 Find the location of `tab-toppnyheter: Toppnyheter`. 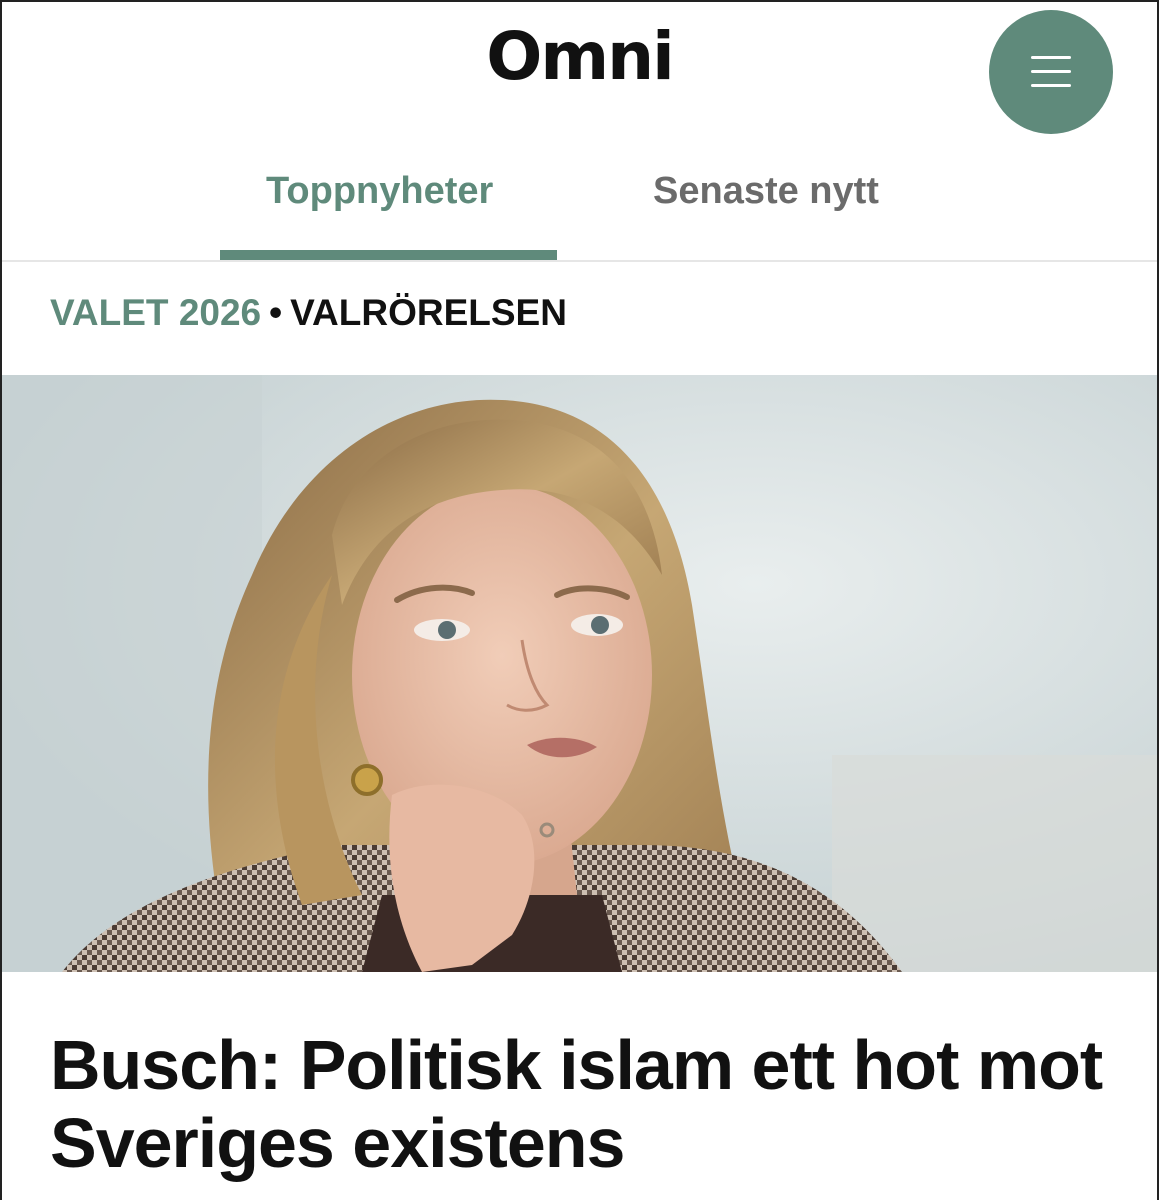

tab-toppnyheter: Toppnyheter is located at coordinates (379, 191).